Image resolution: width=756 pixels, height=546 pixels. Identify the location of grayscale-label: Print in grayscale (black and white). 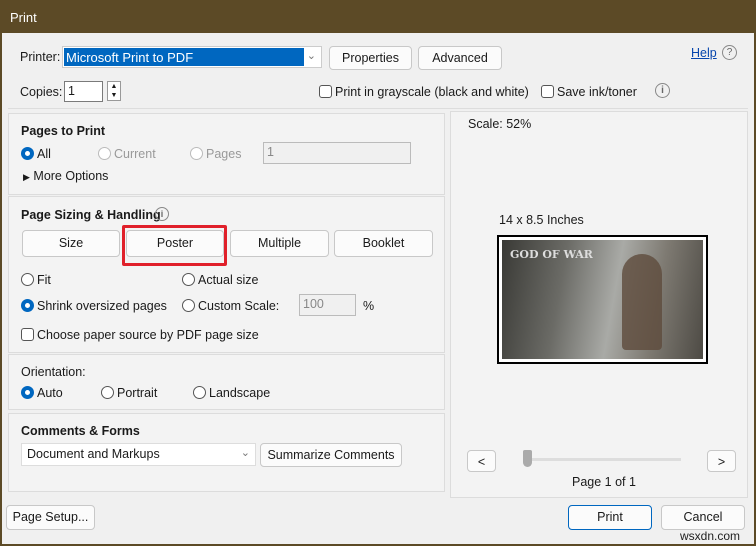
(432, 92).